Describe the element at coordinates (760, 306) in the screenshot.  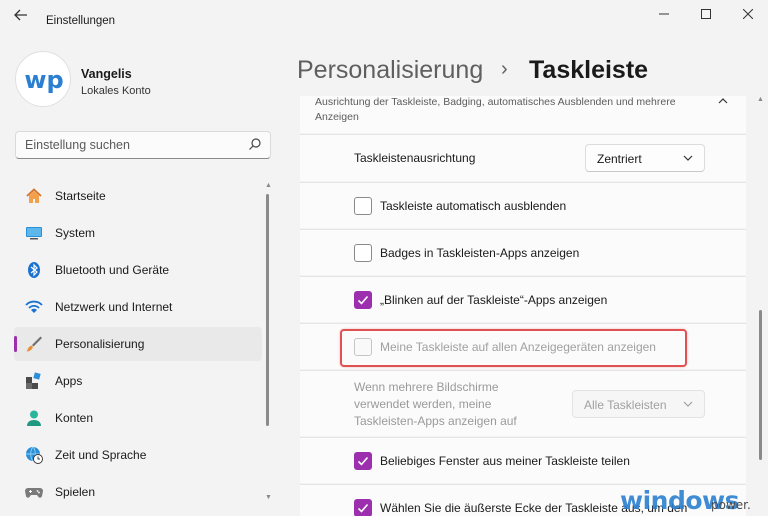
I see `content-scrollbar: ▲` at that location.